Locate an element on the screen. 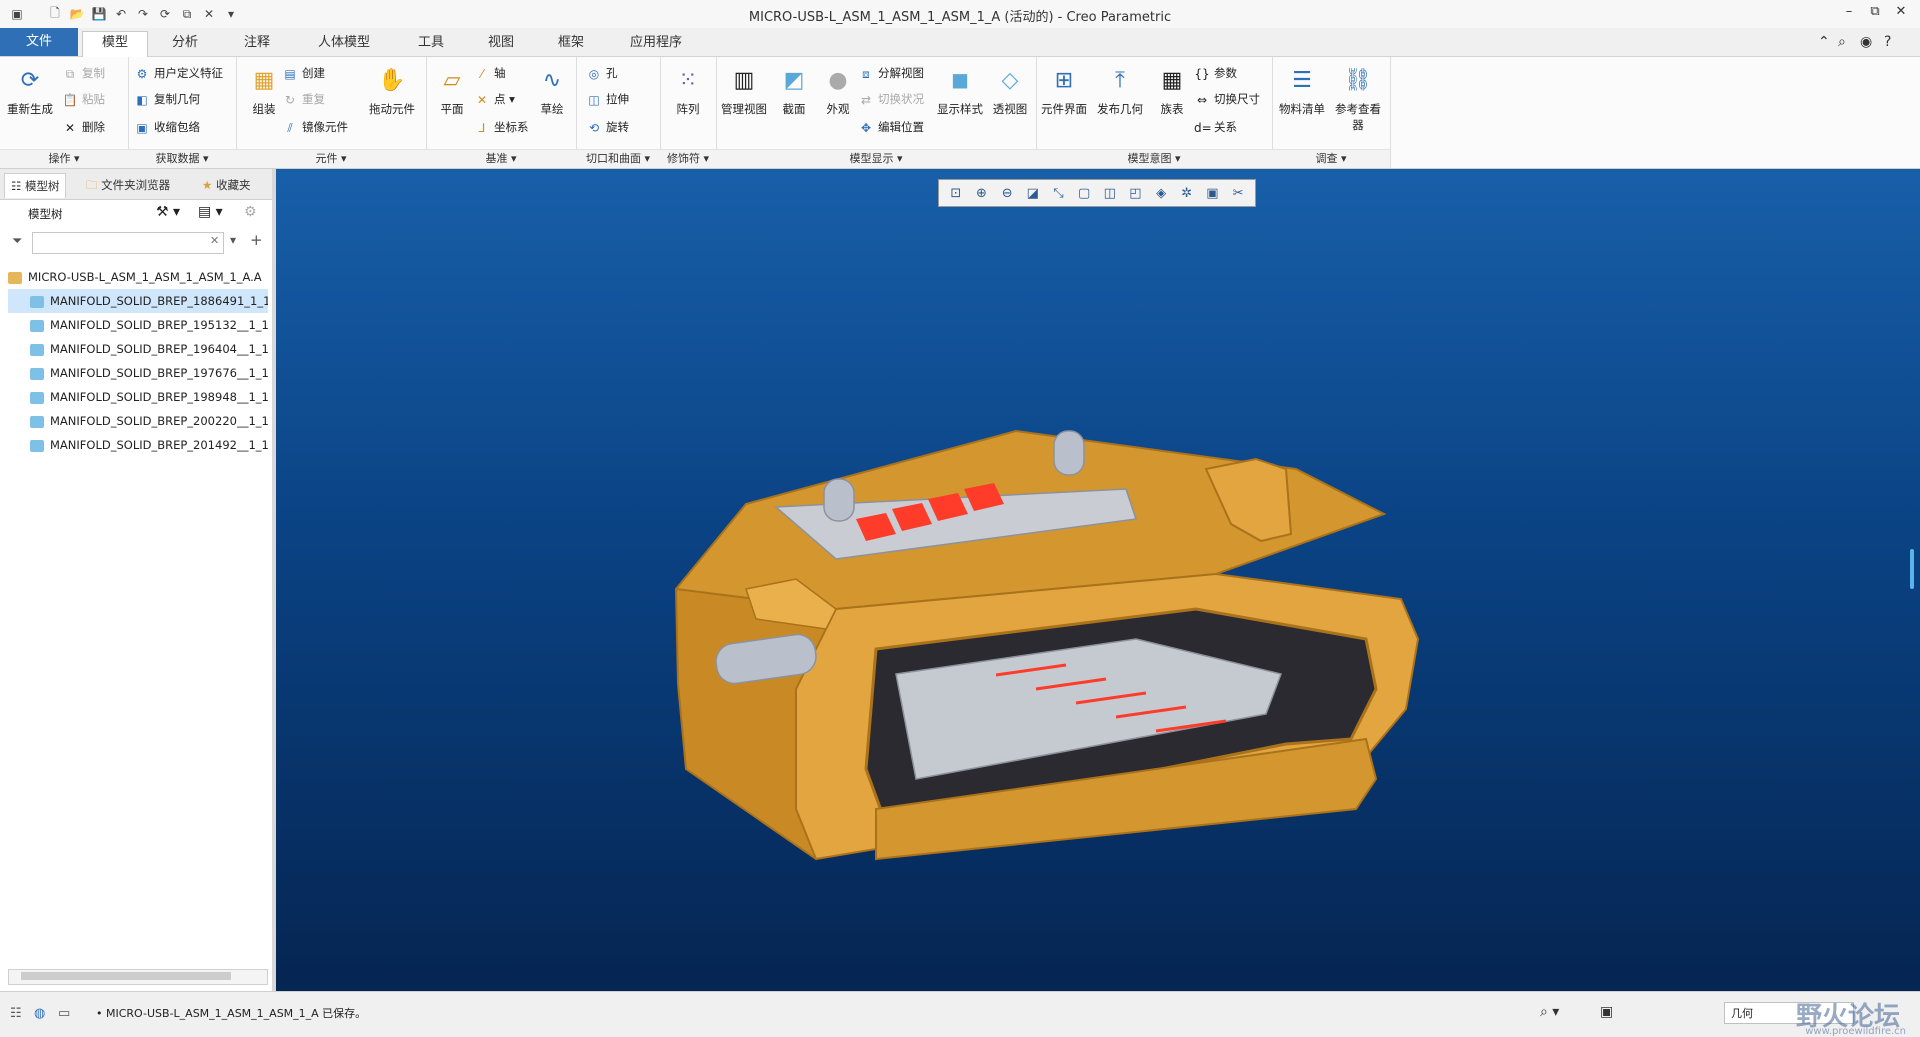  tab-favorites: ★ 收藏夹 is located at coordinates (226, 185).